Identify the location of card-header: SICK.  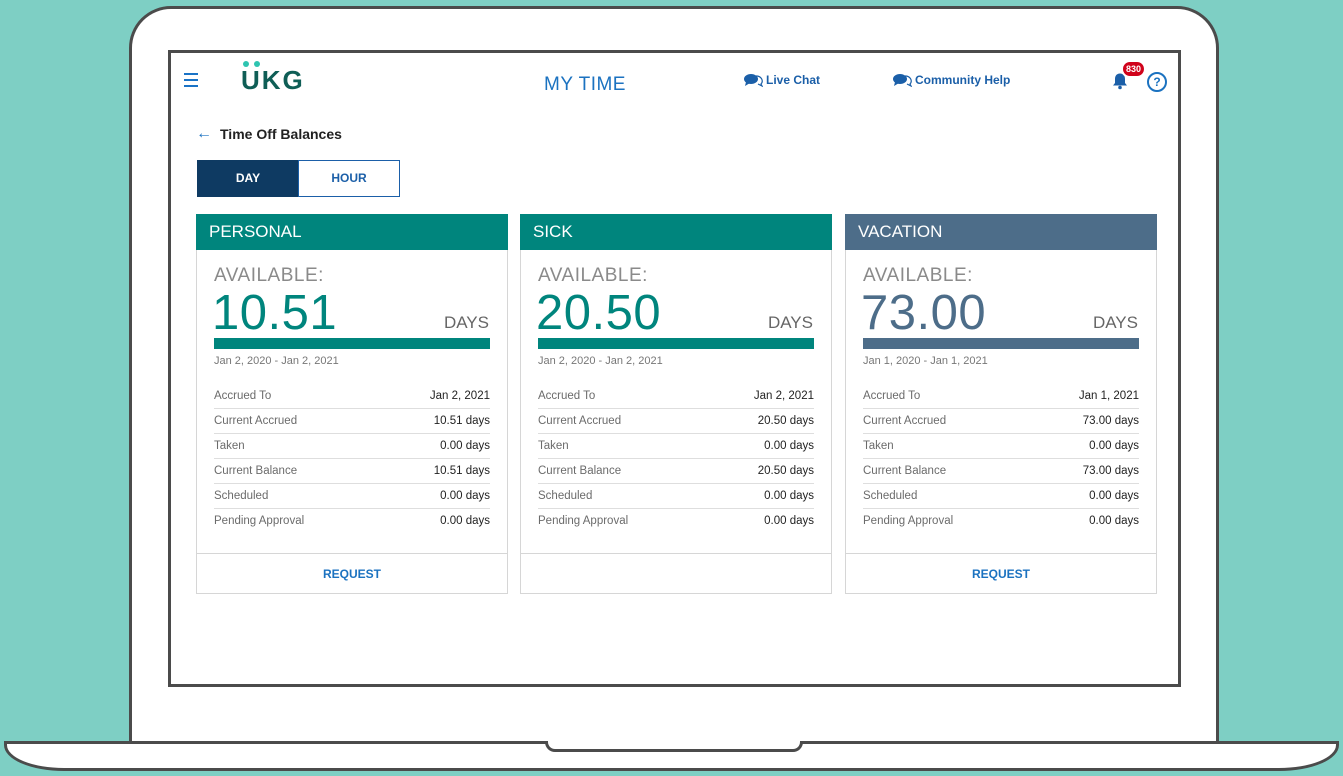
(676, 232).